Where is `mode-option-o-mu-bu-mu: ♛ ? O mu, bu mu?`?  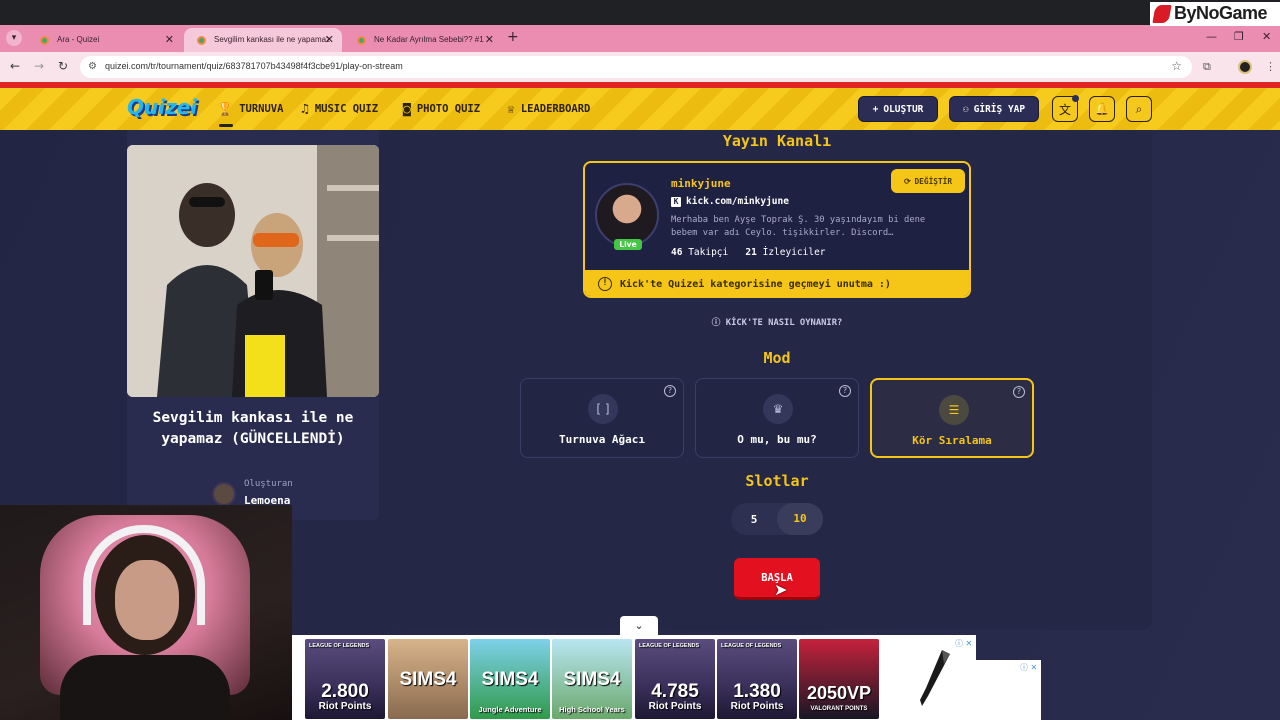 mode-option-o-mu-bu-mu: ♛ ? O mu, bu mu? is located at coordinates (777, 418).